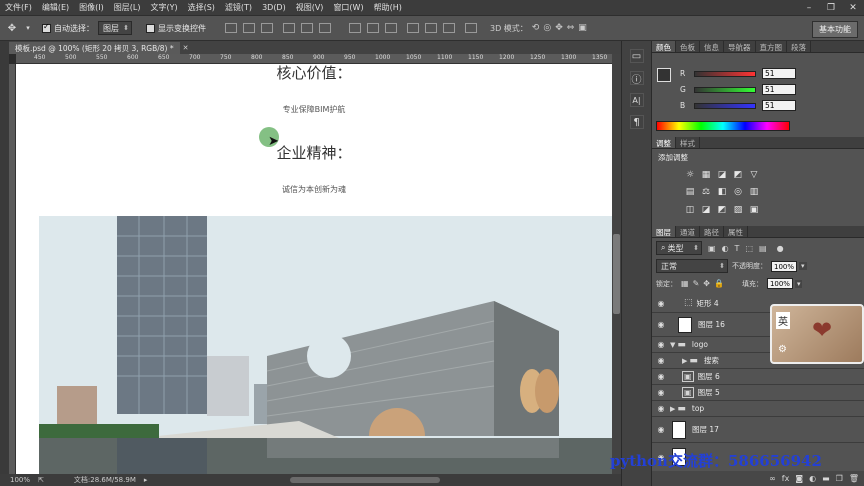 The image size is (864, 486). What do you see at coordinates (391, 28) in the screenshot?
I see `distribute-bottom-icon` at bounding box center [391, 28].